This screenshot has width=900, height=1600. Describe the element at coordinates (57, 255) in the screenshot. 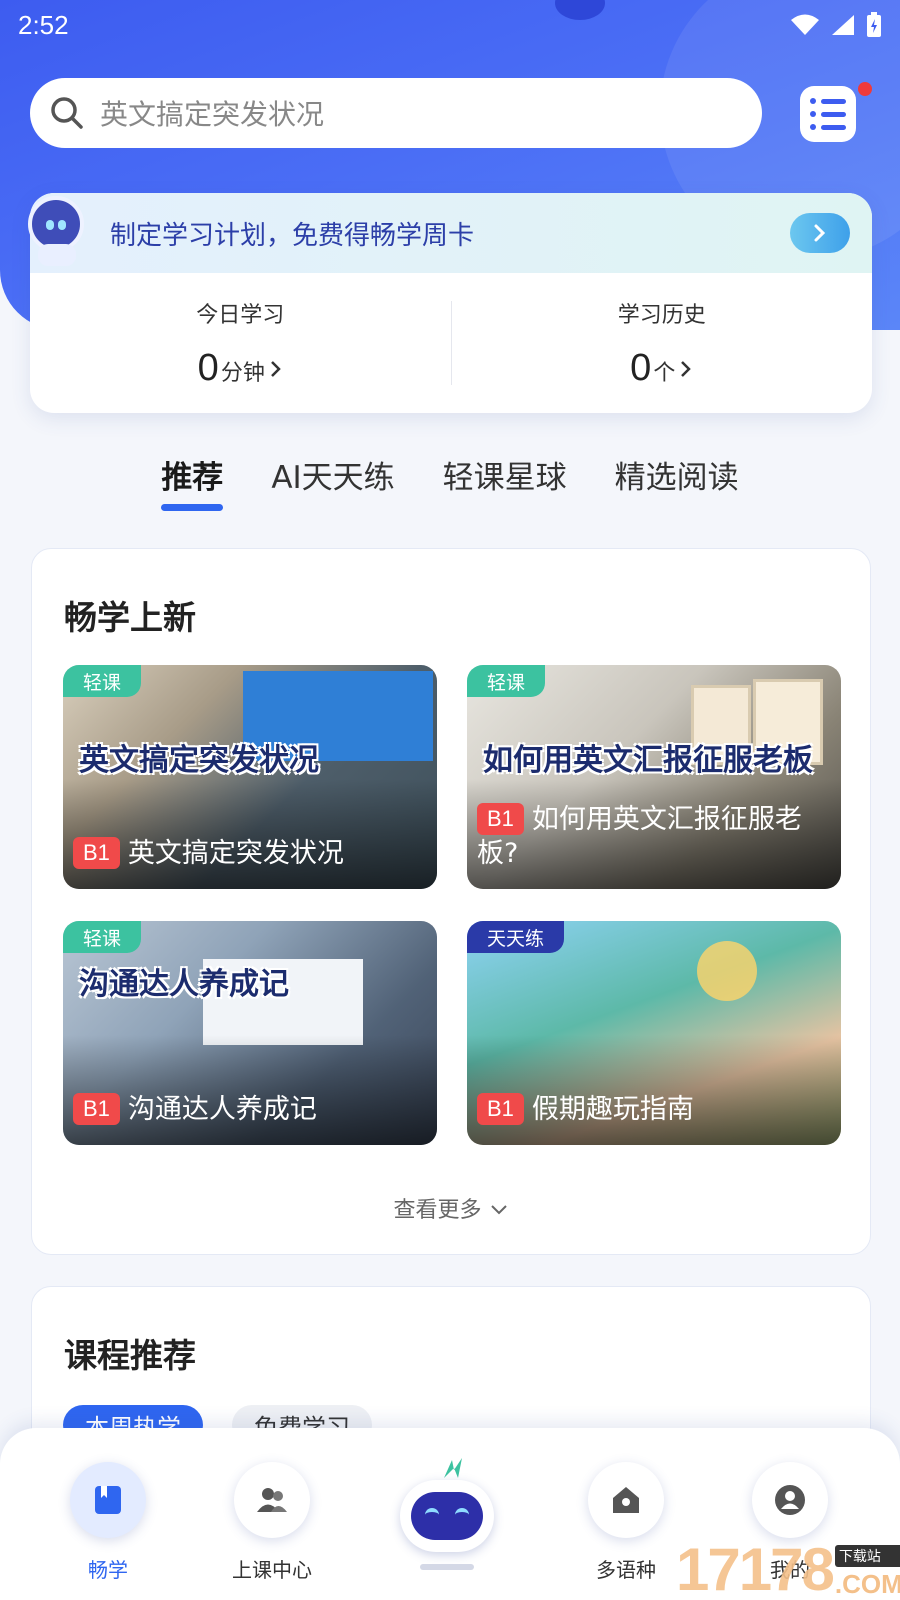

I see `robot-mascot-body` at that location.